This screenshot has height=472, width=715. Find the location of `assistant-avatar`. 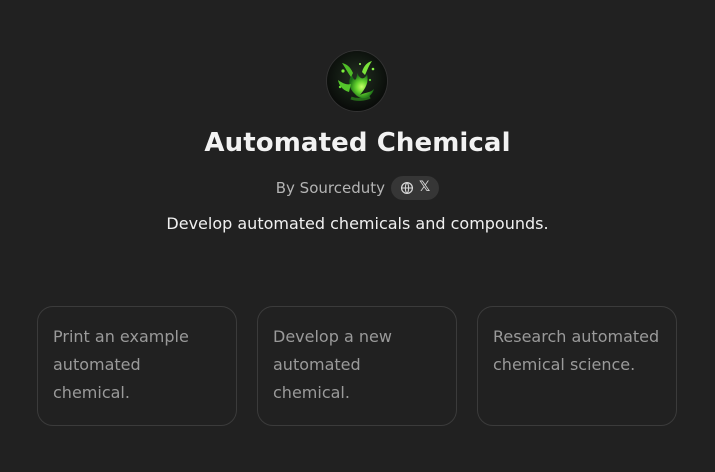

assistant-avatar is located at coordinates (357, 81).